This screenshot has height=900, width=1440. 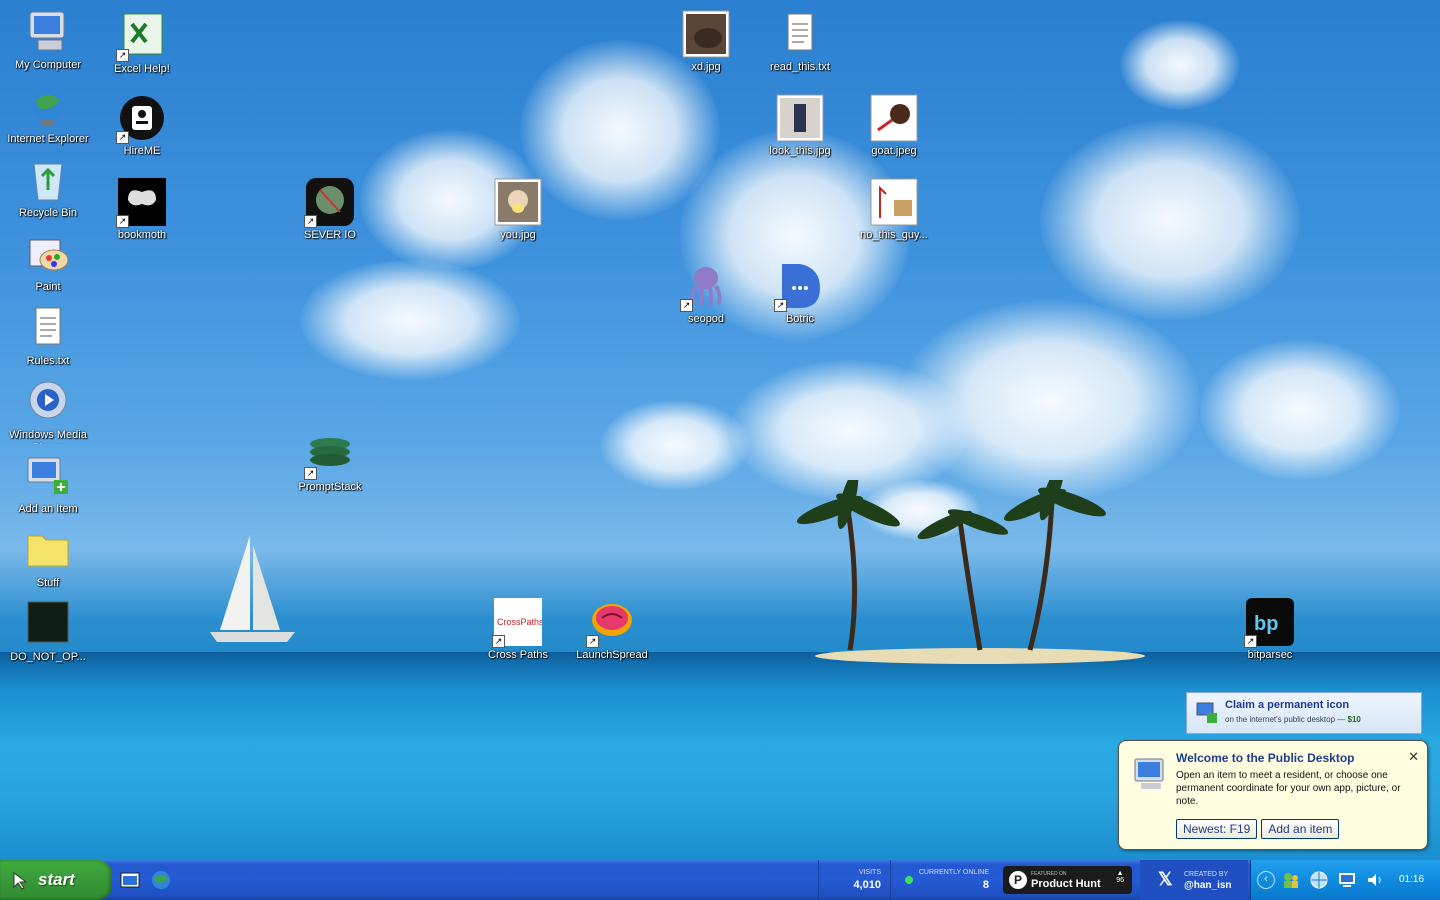 I want to click on monitor-icon, so click(x=1347, y=880).